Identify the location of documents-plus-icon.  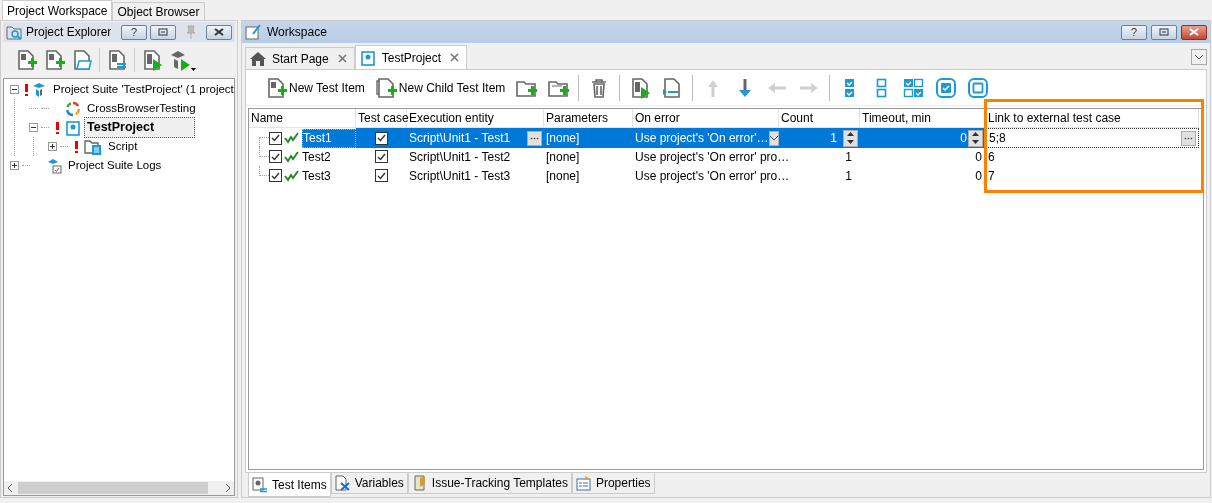
(385, 87).